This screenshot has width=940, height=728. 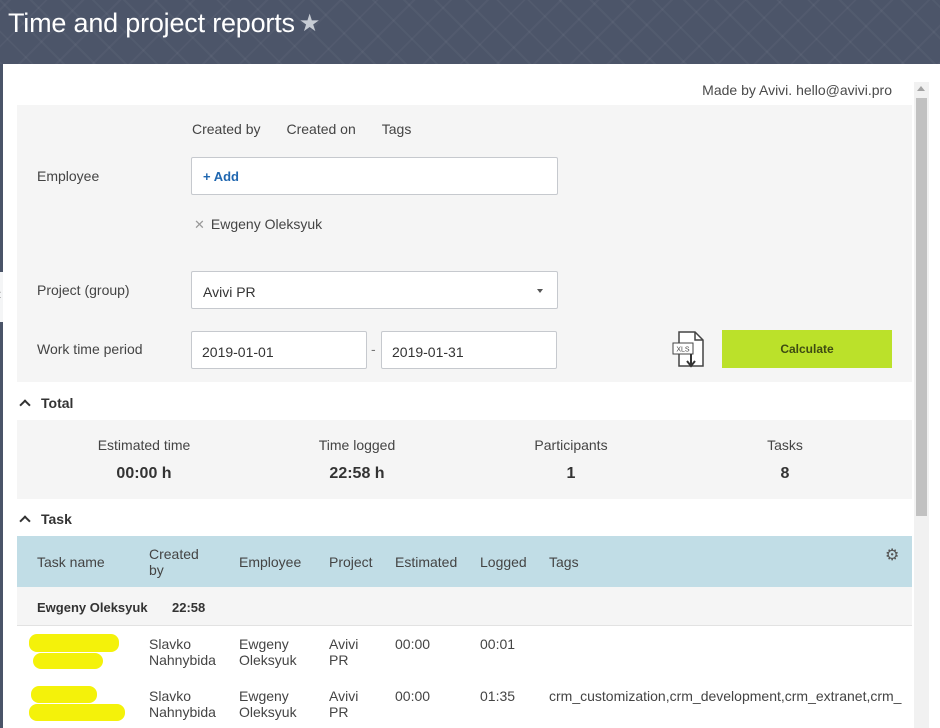 What do you see at coordinates (279, 350) in the screenshot?
I see `date-from-input: 2019-01-01` at bounding box center [279, 350].